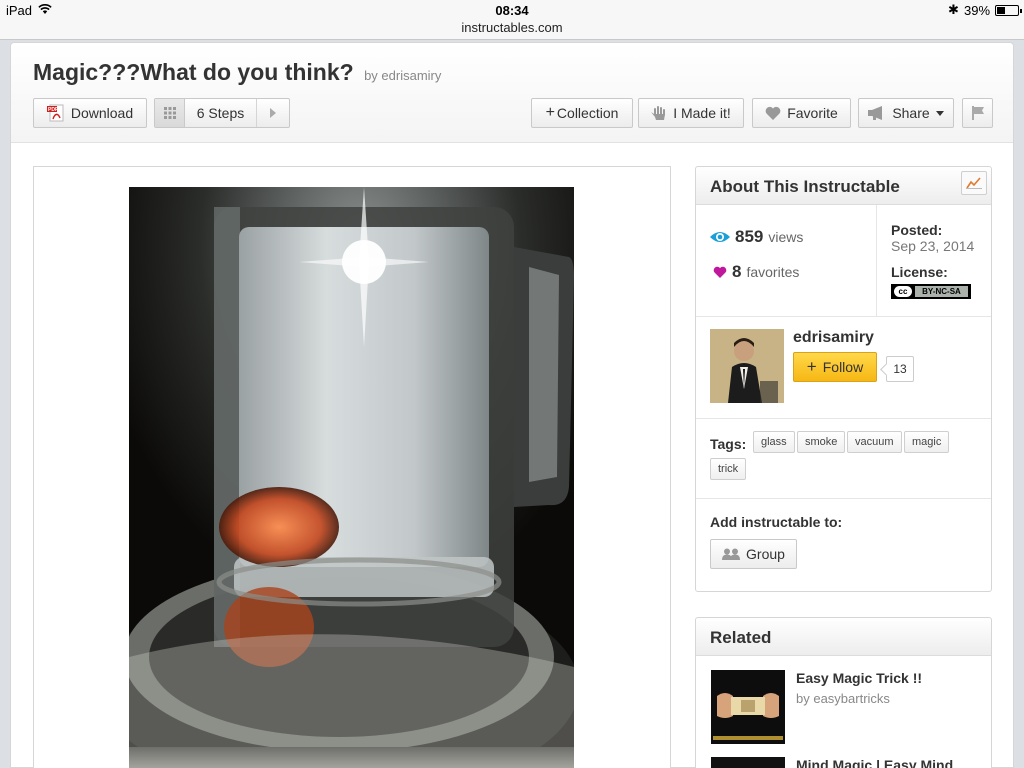 The image size is (1024, 768). Describe the element at coordinates (737, 271) in the screenshot. I see `favorites-count: 8` at that location.